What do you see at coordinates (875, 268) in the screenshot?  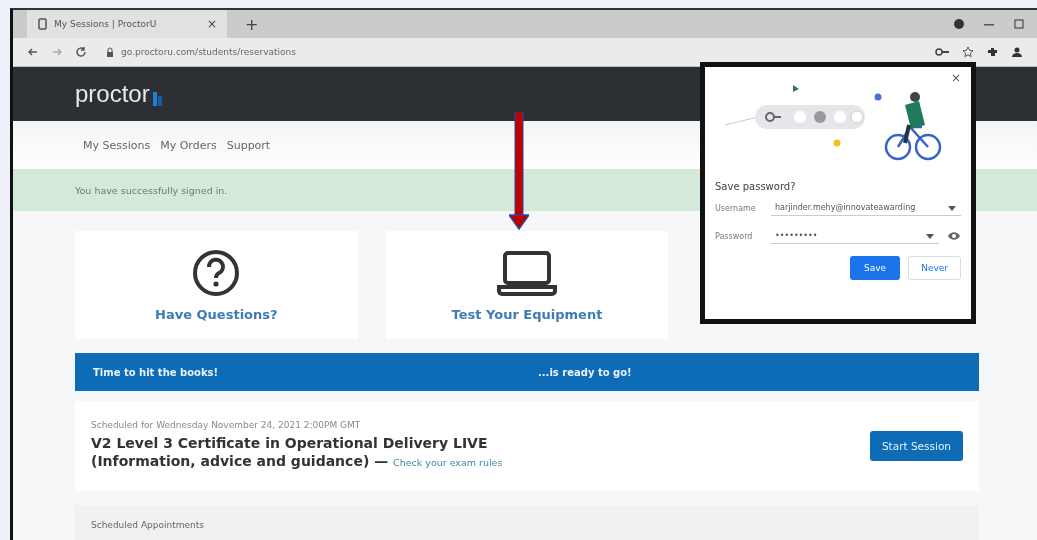 I see `save-button: Save` at bounding box center [875, 268].